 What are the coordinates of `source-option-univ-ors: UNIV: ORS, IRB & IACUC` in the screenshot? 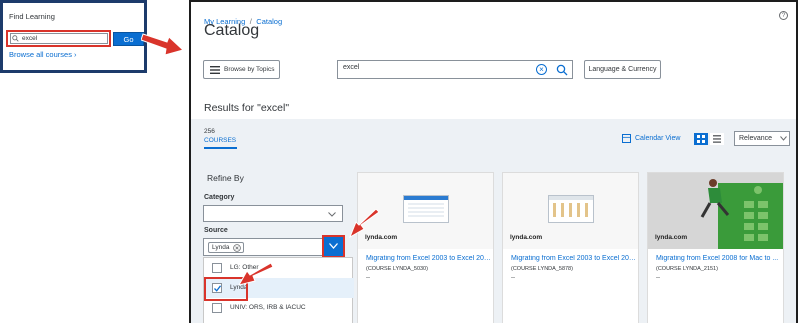 It's located at (279, 308).